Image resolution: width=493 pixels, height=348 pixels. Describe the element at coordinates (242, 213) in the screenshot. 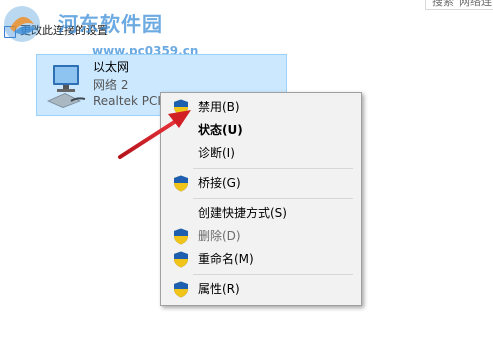

I see `menu-item-label: 创建快捷方式(S)` at that location.